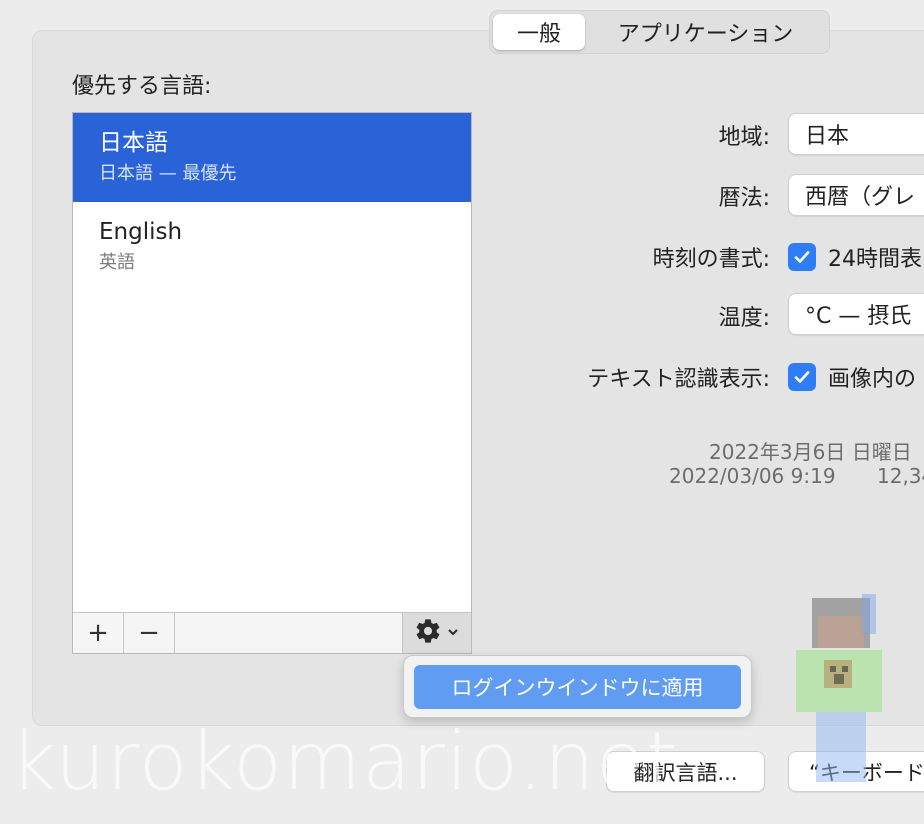 The height and width of the screenshot is (824, 924). I want to click on language-detail: 日本語 — 最優先, so click(168, 173).